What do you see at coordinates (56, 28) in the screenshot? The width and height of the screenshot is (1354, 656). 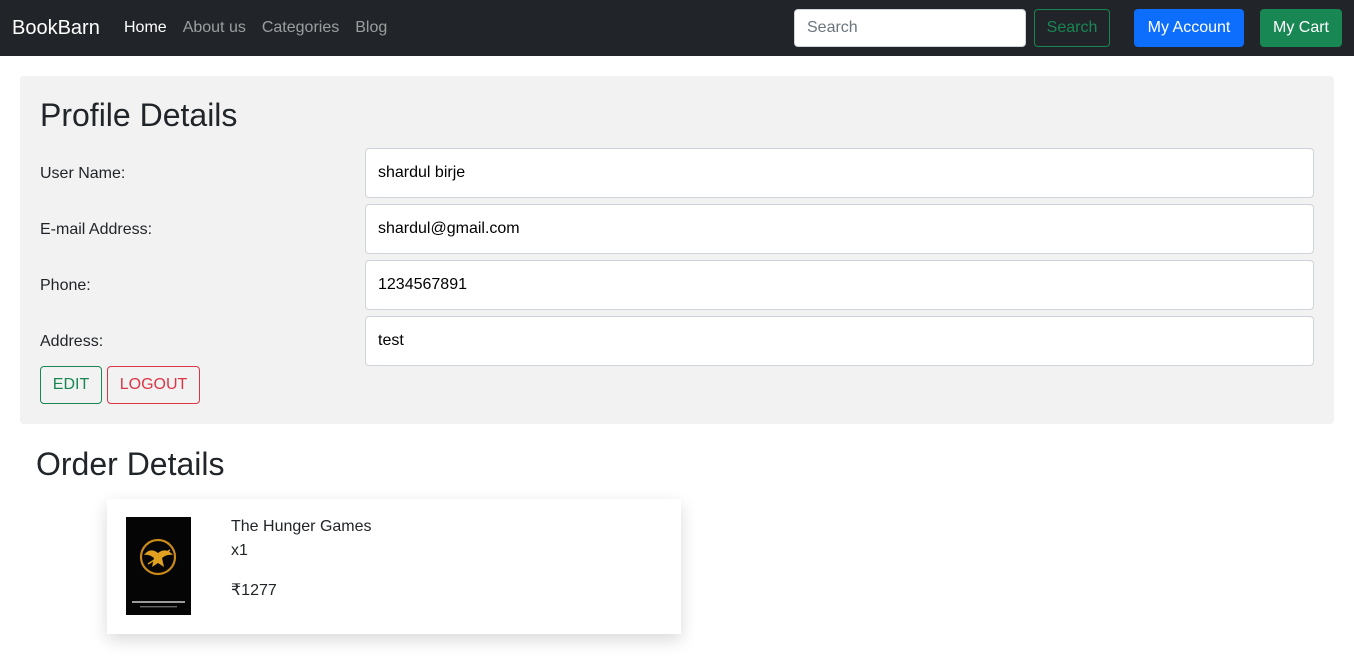 I see `brand-logo: BookBarn` at bounding box center [56, 28].